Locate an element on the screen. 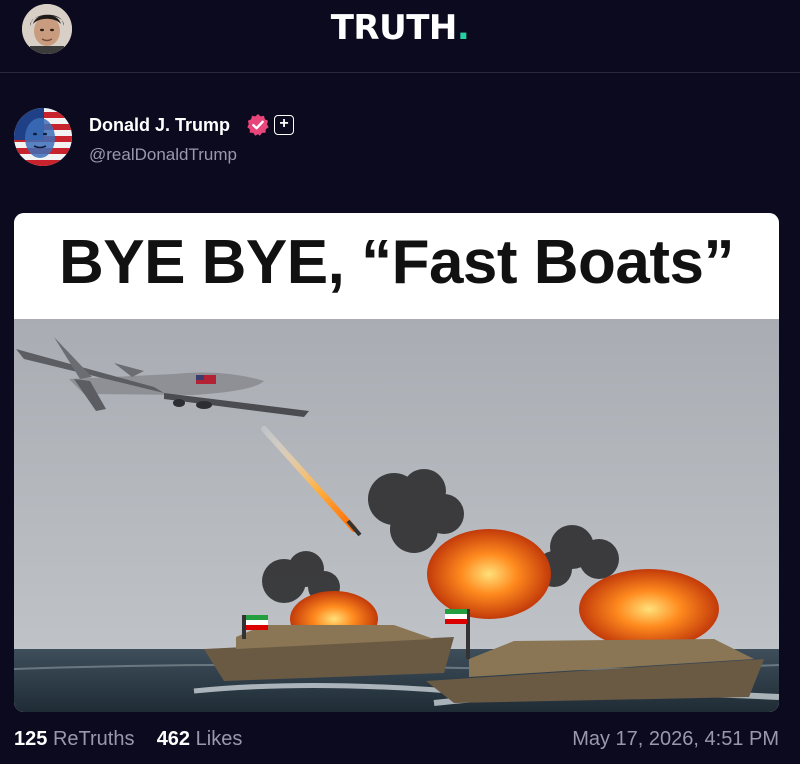 This screenshot has height=764, width=800. retruths-count: 125 is located at coordinates (30, 739).